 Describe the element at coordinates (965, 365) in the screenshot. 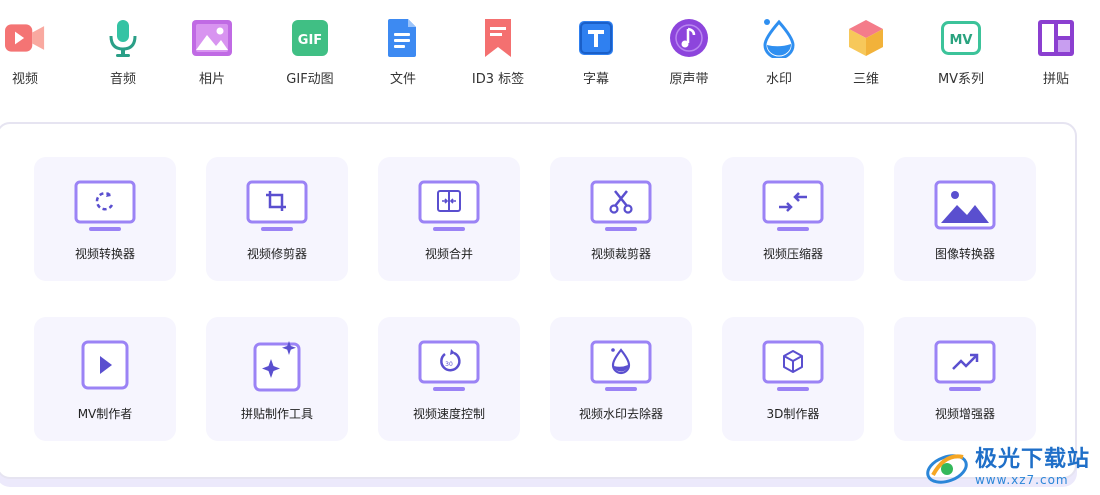

I see `trend-icon` at that location.